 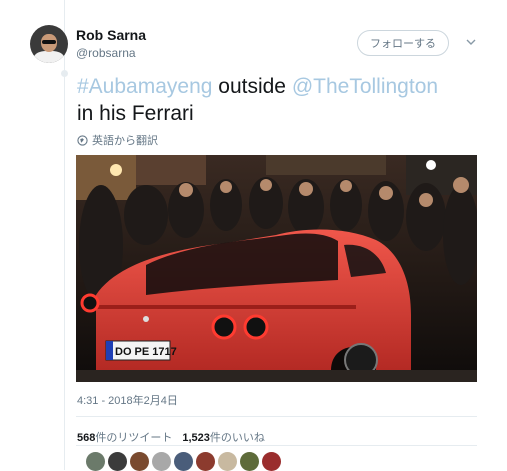 What do you see at coordinates (365, 86) in the screenshot?
I see `mention-link: @TheTollington` at bounding box center [365, 86].